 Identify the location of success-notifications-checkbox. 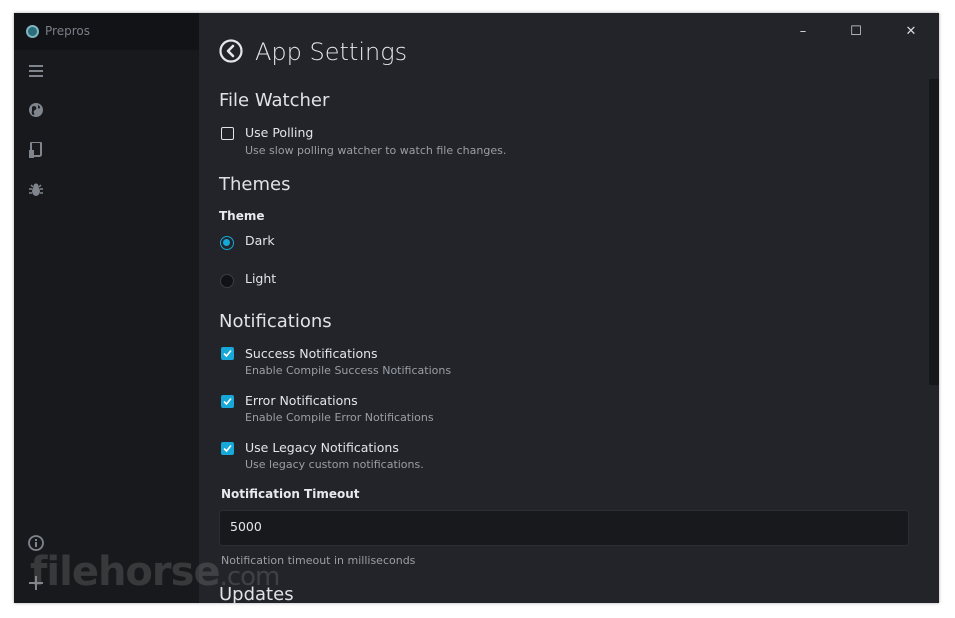
(227, 353).